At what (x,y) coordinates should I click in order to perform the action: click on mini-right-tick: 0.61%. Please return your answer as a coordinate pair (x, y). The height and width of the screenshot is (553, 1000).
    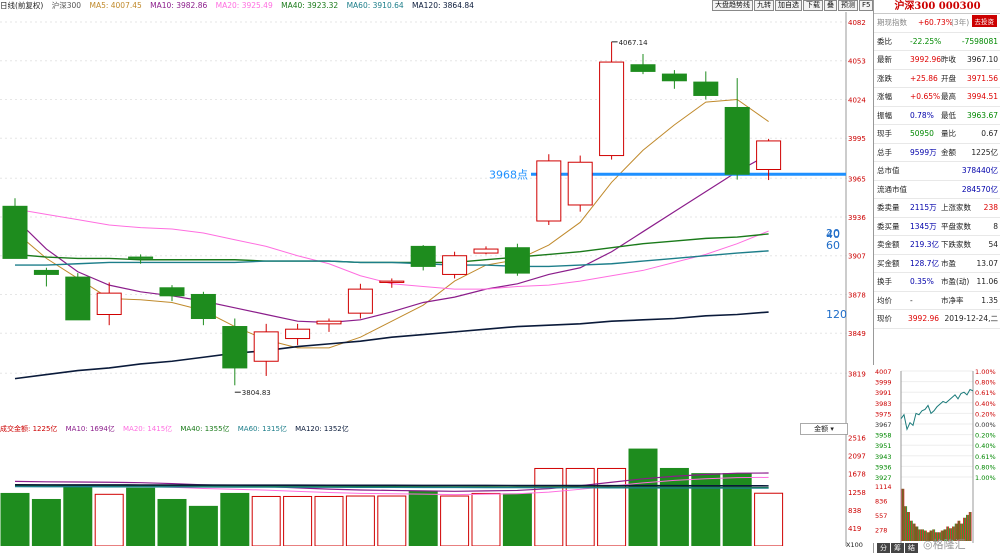
    Looking at the image, I should click on (985, 393).